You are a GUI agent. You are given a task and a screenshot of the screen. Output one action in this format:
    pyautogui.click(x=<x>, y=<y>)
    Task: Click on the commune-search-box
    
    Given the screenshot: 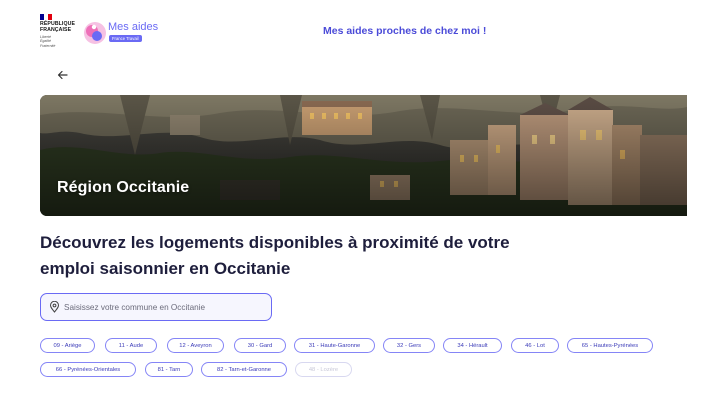 What is the action you would take?
    pyautogui.click(x=156, y=307)
    